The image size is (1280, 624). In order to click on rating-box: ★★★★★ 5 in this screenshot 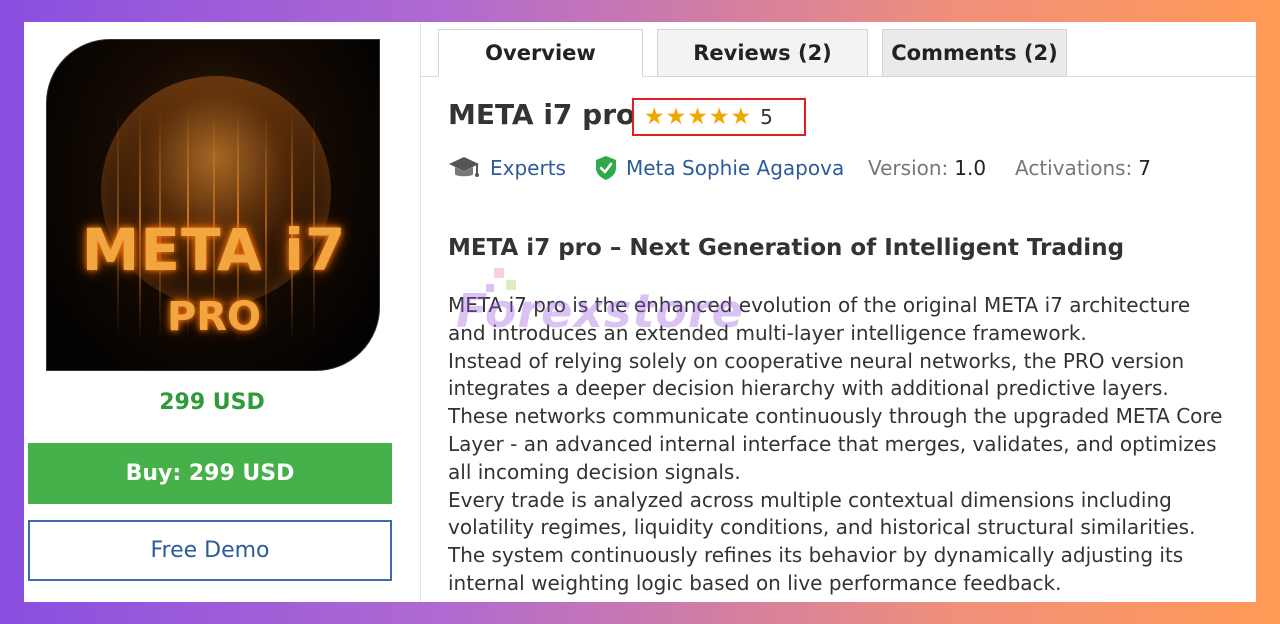, I will do `click(719, 117)`.